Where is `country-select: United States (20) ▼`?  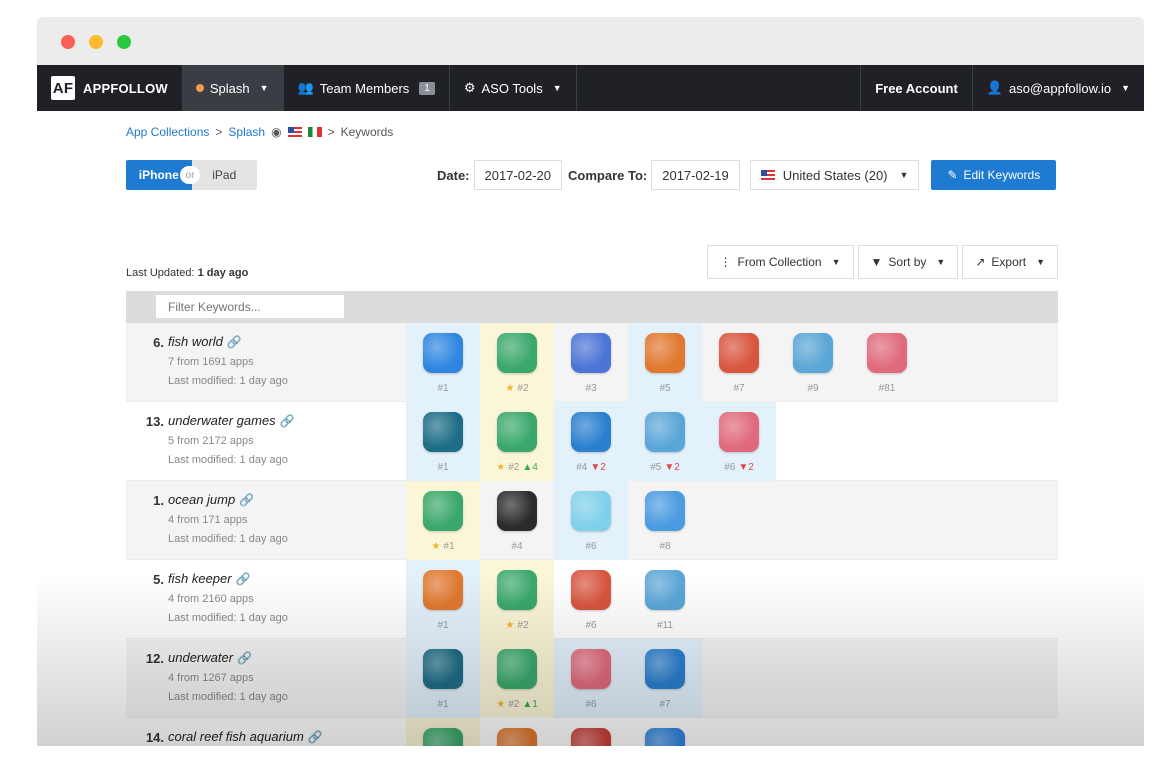 country-select: United States (20) ▼ is located at coordinates (834, 175).